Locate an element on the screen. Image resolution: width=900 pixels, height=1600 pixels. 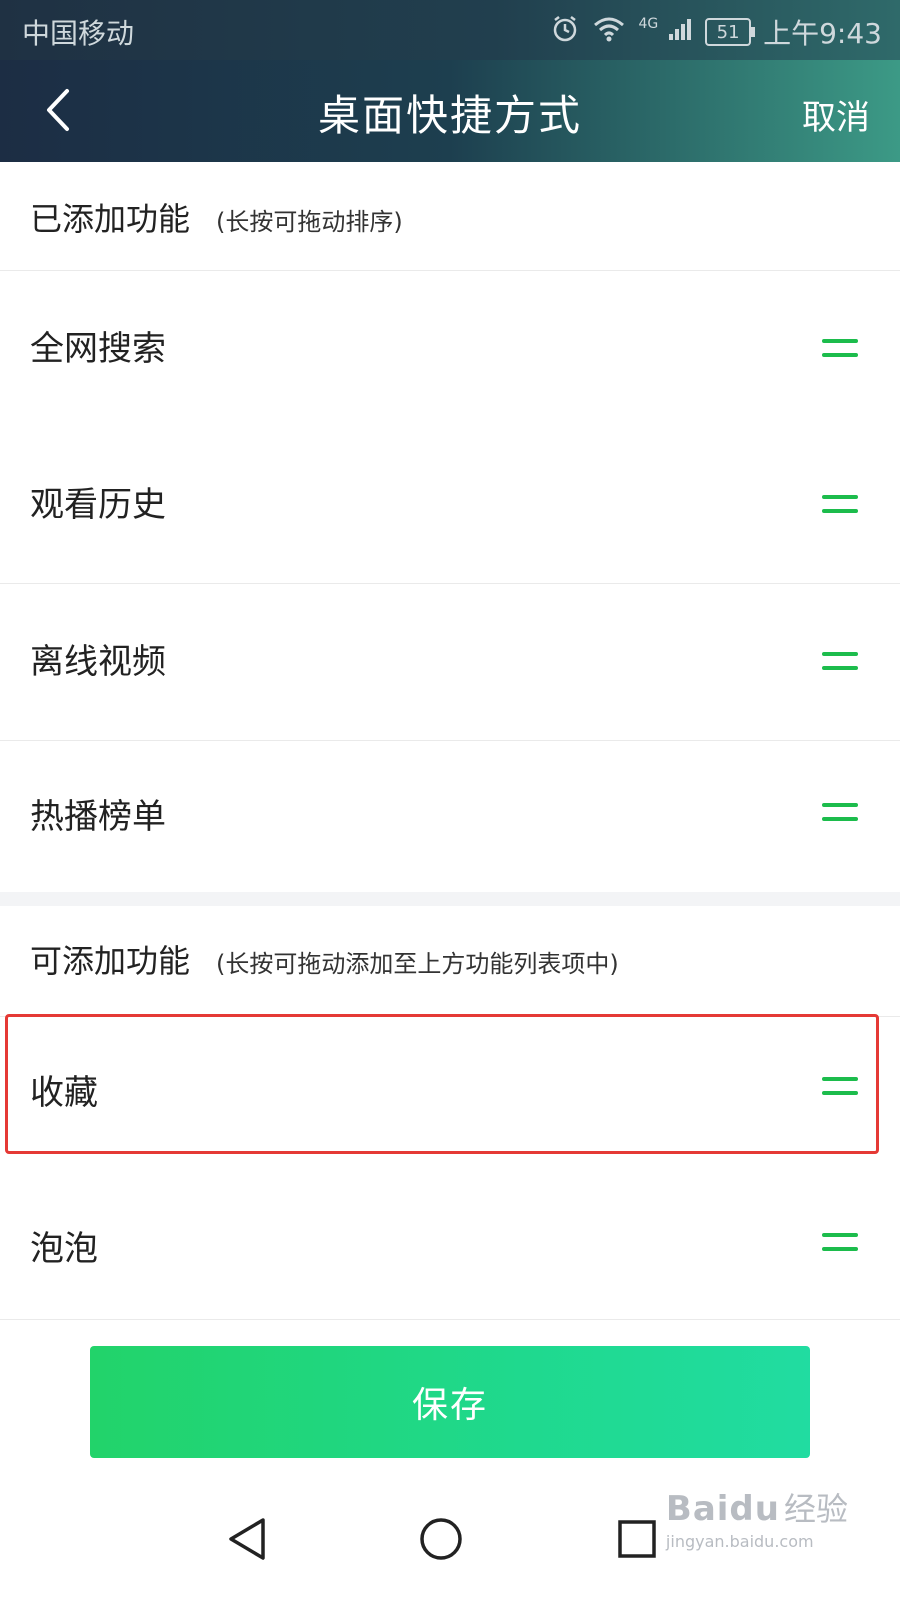
section-heading: 可添加功能 (长按可拖动添加至上方功能列表项中) is located at coordinates (324, 959).